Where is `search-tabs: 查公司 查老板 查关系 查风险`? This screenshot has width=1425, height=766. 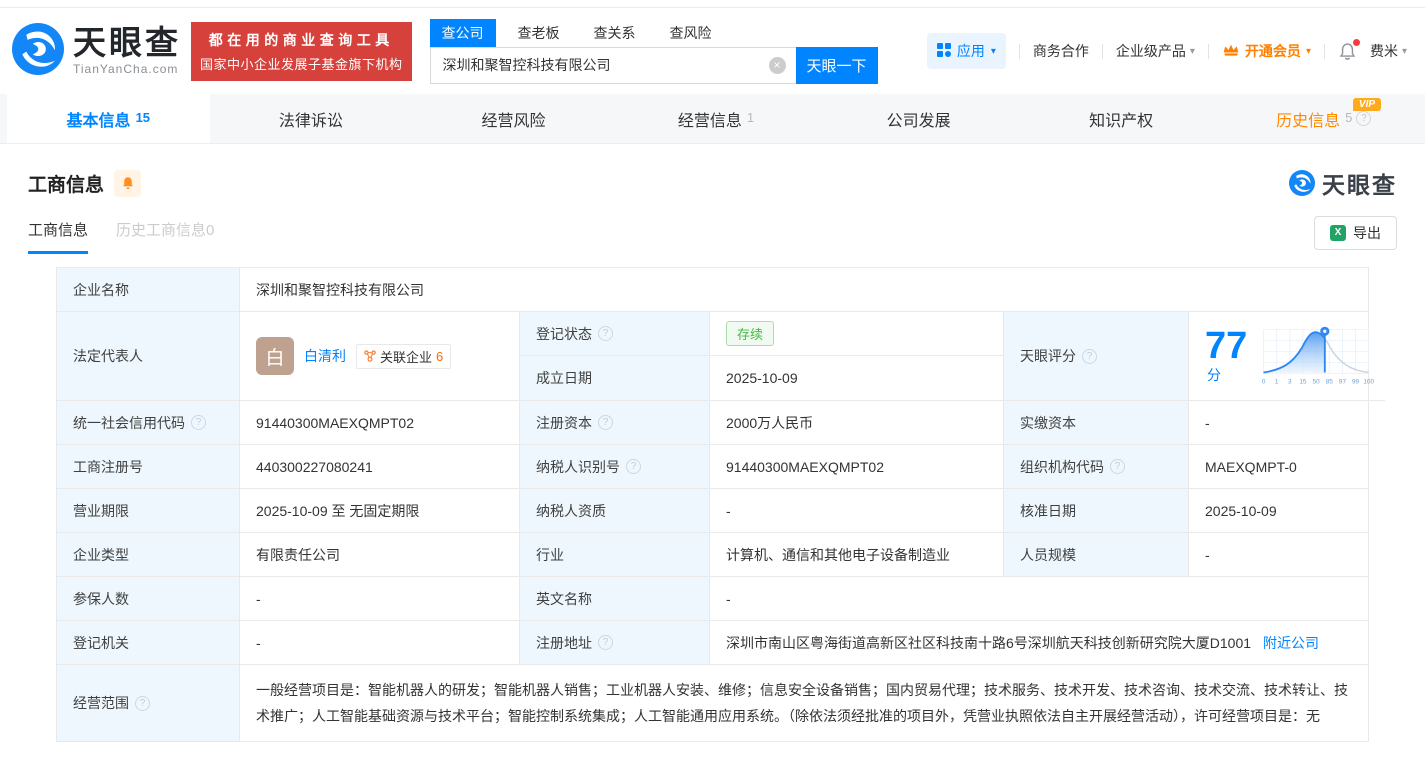 search-tabs: 查公司 查老板 查关系 查风险 is located at coordinates (653, 32).